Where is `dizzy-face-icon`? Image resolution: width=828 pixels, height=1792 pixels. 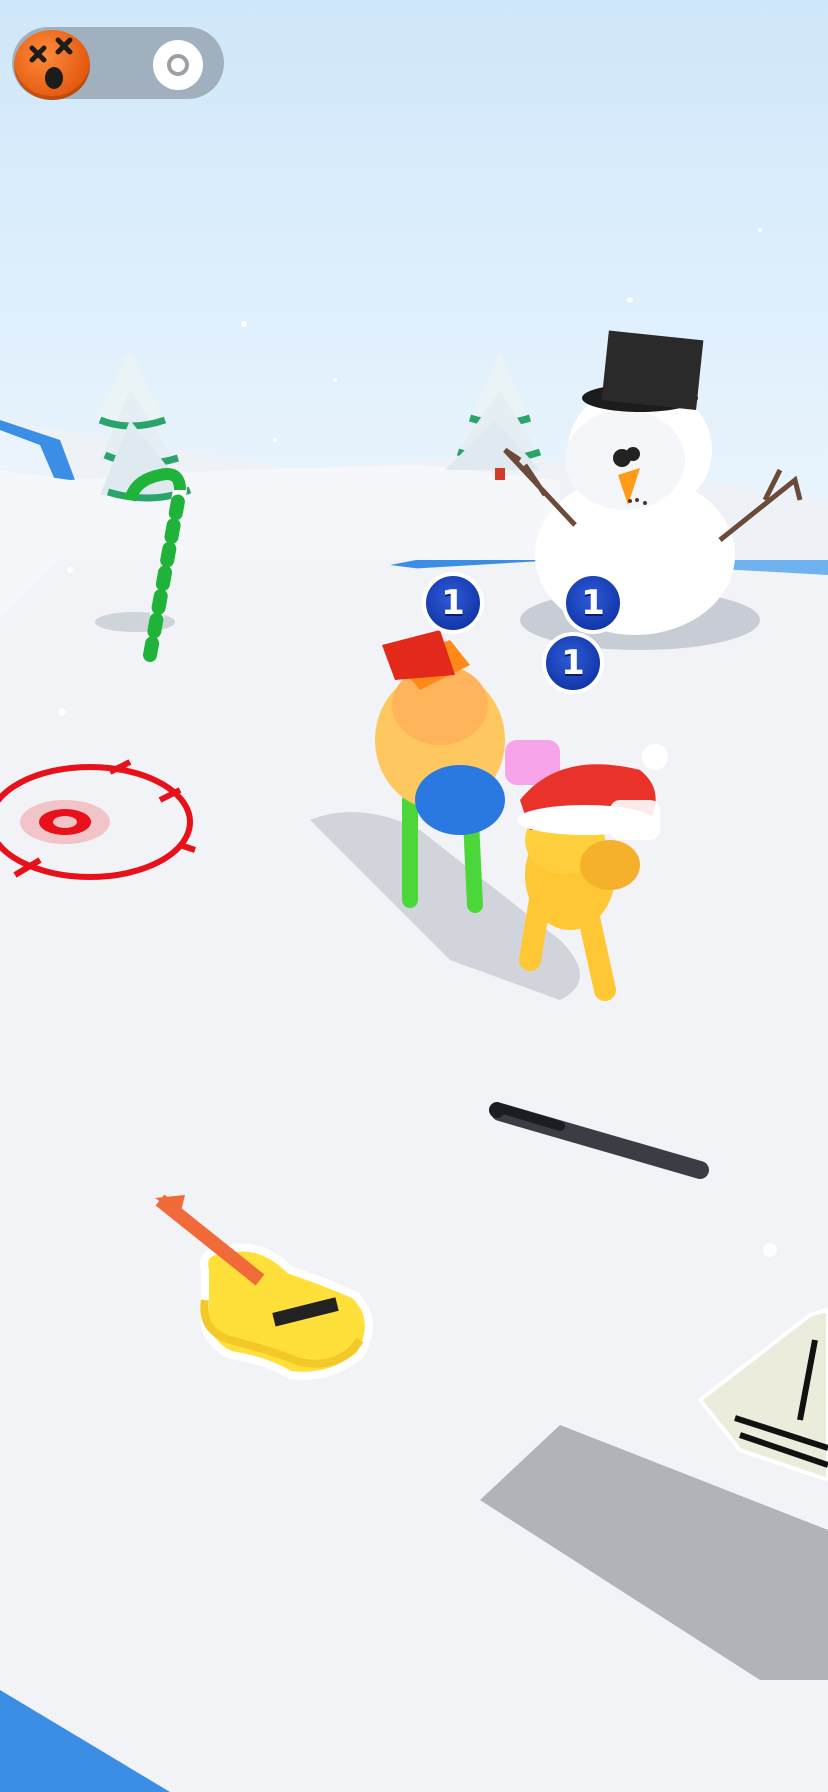
dizzy-face-icon is located at coordinates (52, 65).